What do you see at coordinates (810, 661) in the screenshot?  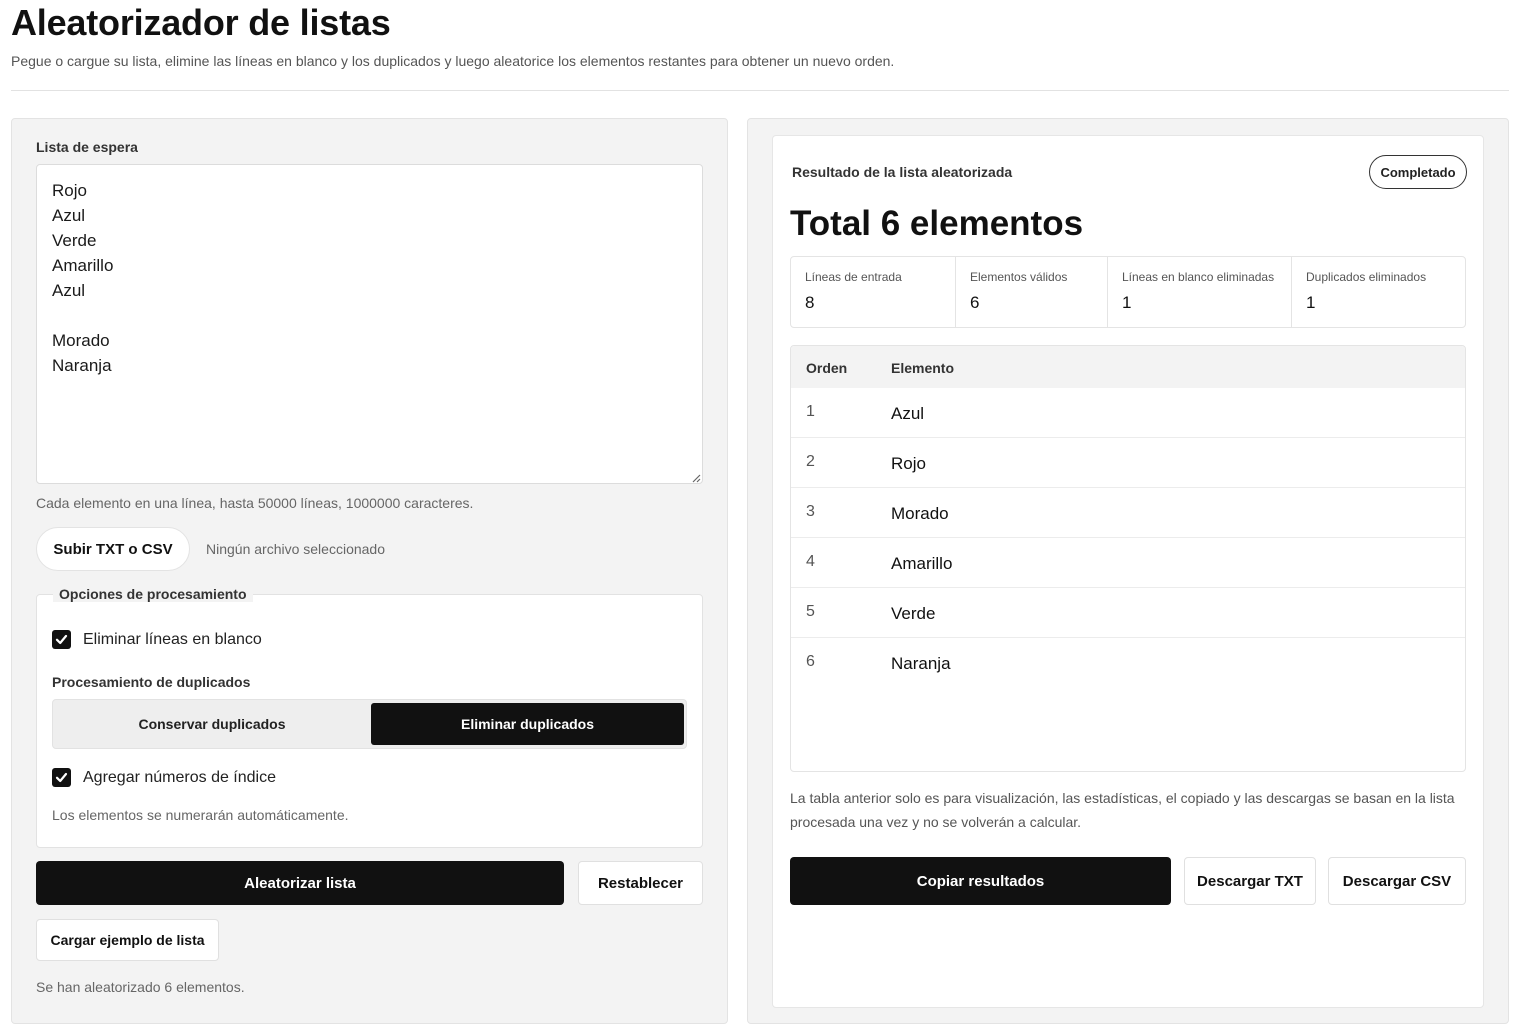 I see `row-order: 6` at bounding box center [810, 661].